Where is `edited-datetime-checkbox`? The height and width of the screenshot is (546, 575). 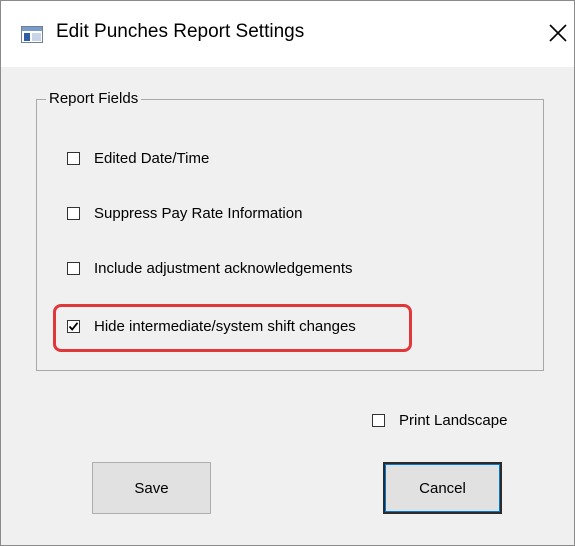 edited-datetime-checkbox is located at coordinates (73, 158).